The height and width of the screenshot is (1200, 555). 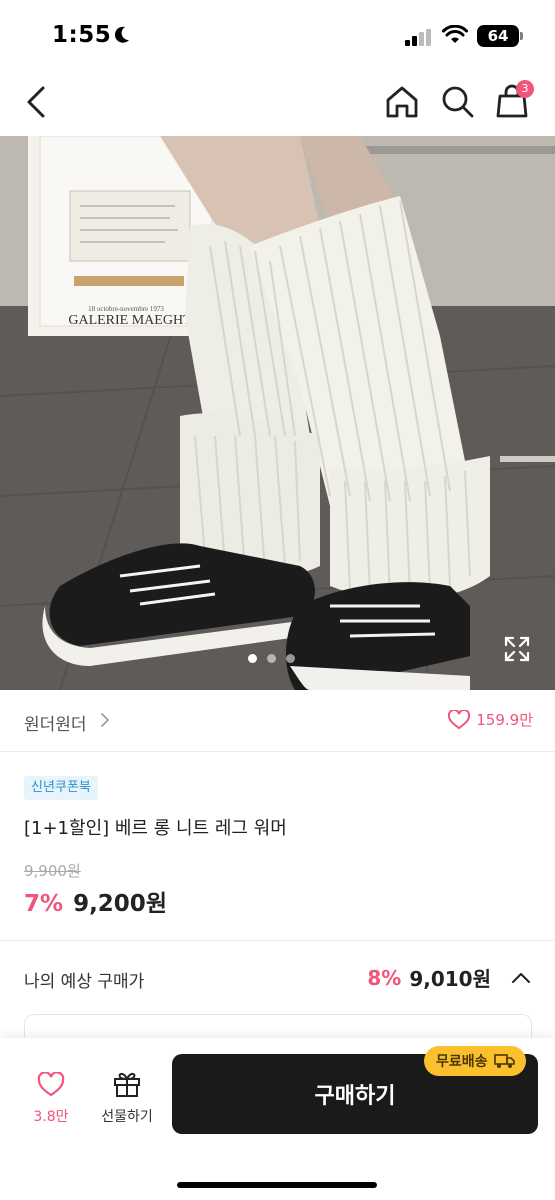 I want to click on gift-label: 선물하기, so click(x=127, y=1117).